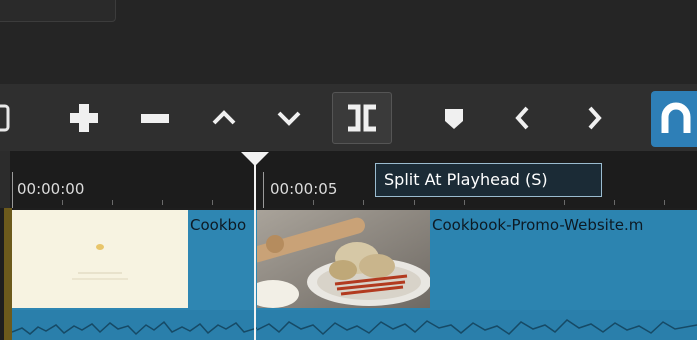 Image resolution: width=697 pixels, height=340 pixels. What do you see at coordinates (8, 274) in the screenshot?
I see `track-header-edge` at bounding box center [8, 274].